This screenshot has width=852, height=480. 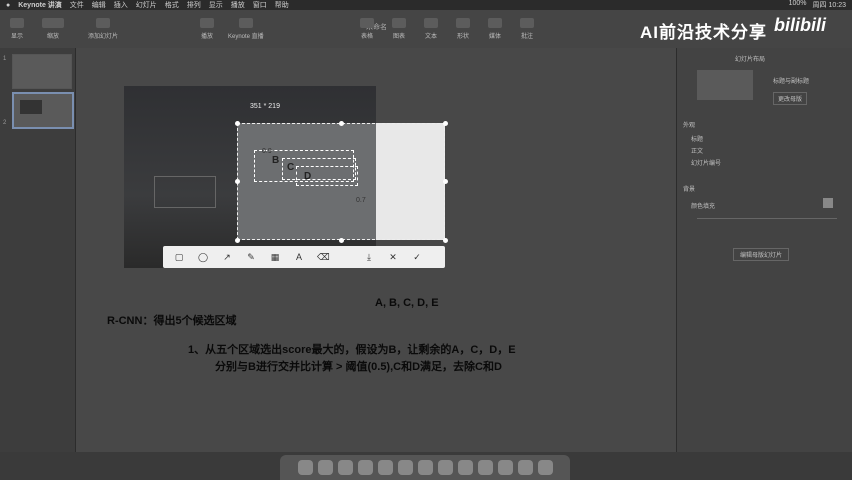 What do you see at coordinates (8, 5) in the screenshot?
I see `apple-icon: ●` at bounding box center [8, 5].